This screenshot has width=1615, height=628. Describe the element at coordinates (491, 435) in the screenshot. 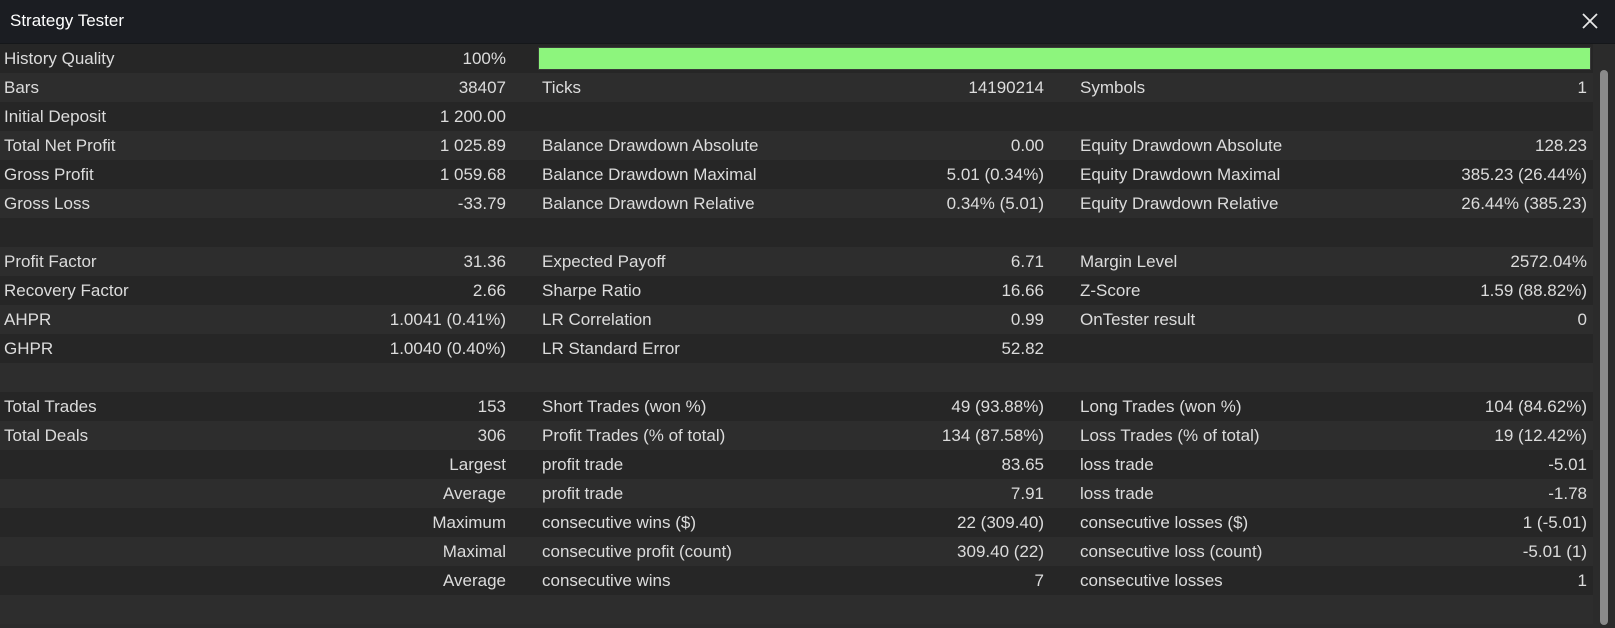

I see `col1-value: 306` at that location.